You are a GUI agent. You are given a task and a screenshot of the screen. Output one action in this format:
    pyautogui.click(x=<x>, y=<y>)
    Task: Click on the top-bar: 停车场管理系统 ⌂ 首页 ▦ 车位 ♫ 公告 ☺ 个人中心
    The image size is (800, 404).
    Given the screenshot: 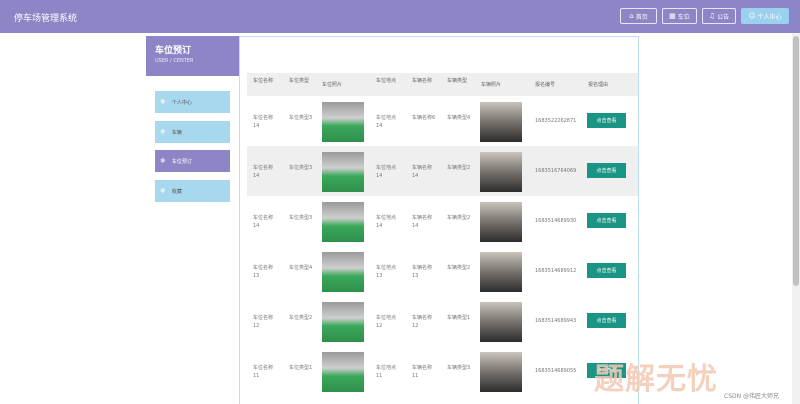 What is the action you would take?
    pyautogui.click(x=400, y=16)
    